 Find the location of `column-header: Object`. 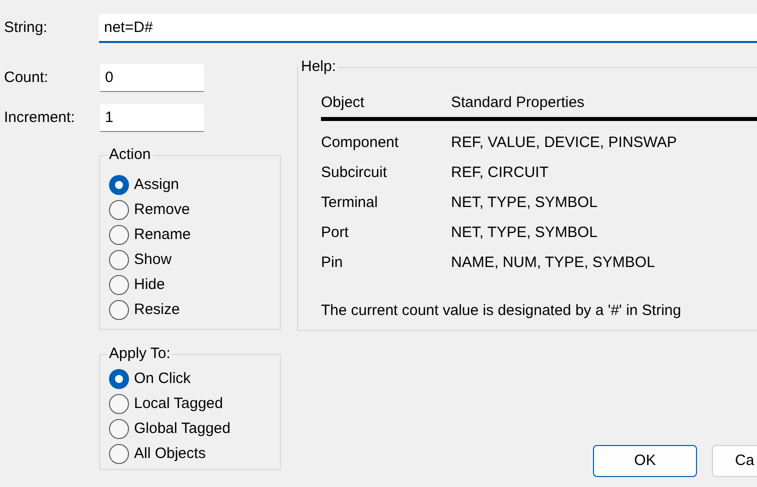

column-header: Object is located at coordinates (343, 102).